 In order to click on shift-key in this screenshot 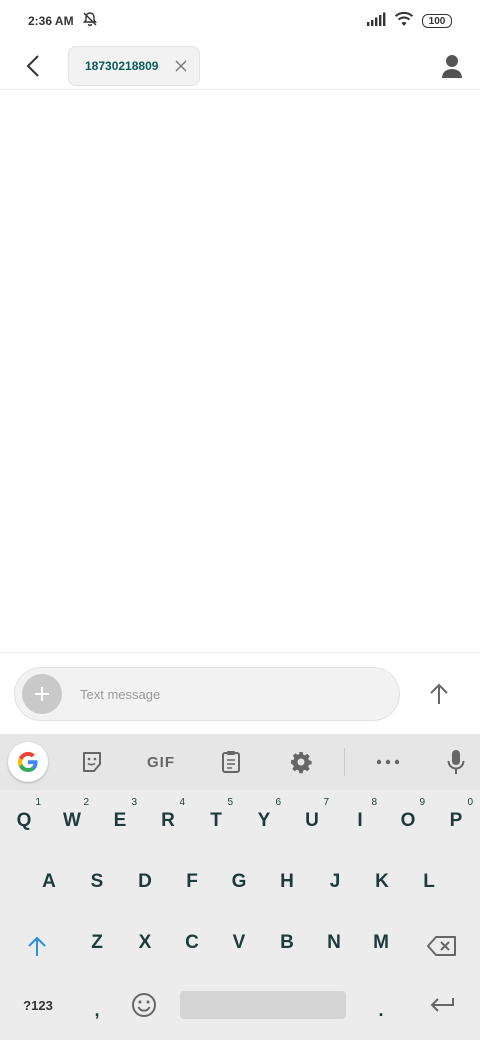, I will do `click(37, 946)`.